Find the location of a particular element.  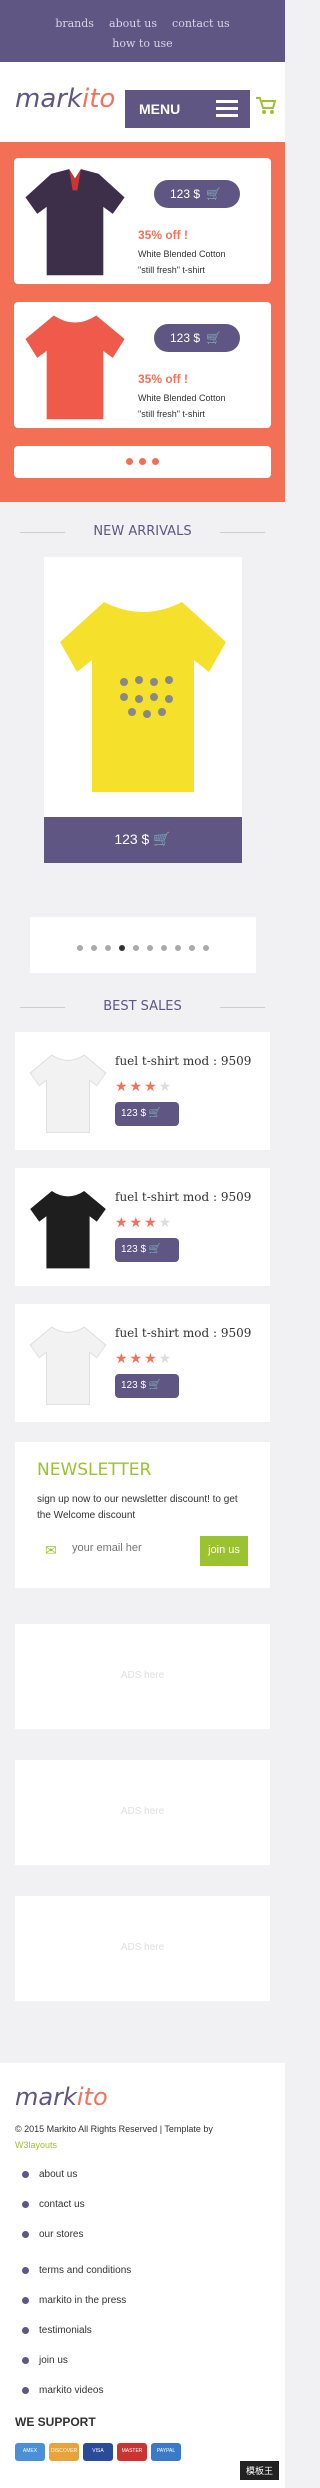

polo-shirt-image is located at coordinates (75, 222).